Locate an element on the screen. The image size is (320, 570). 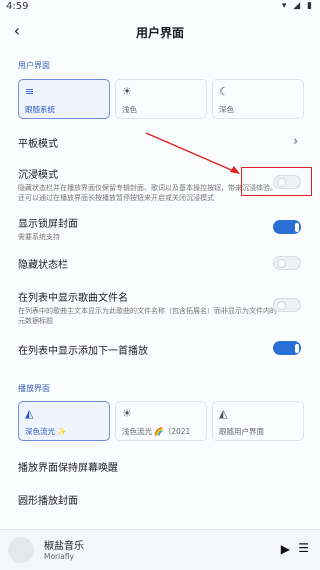
track-title: 椒盐音乐 is located at coordinates (64, 546).